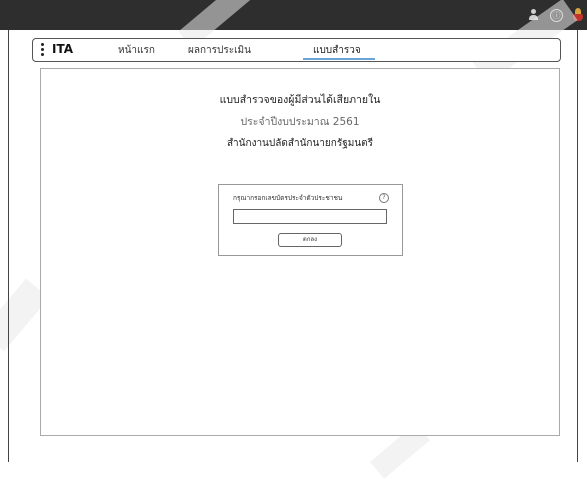 This screenshot has width=587, height=479. I want to click on help-icon: ?, so click(384, 198).